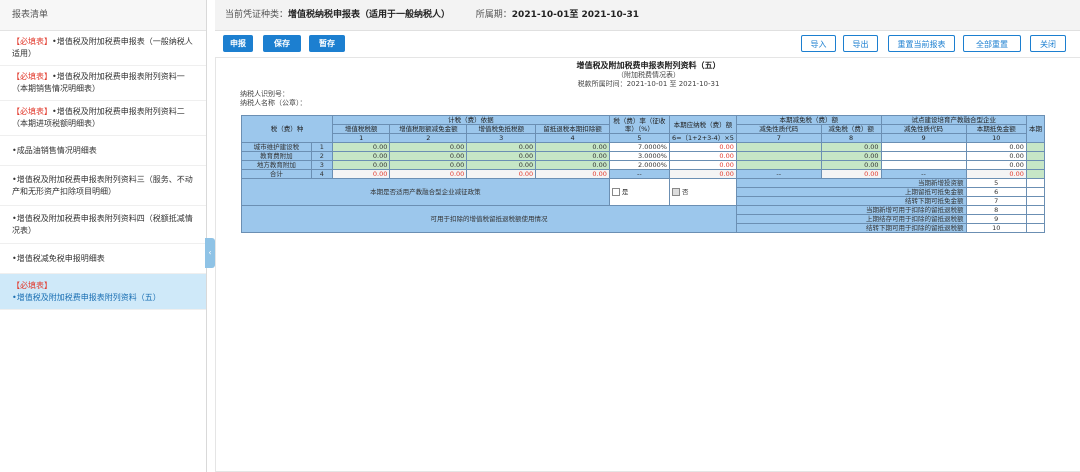 Image resolution: width=1080 pixels, height=472 pixels. Describe the element at coordinates (851, 138) in the screenshot. I see `col-num: 8` at that location.